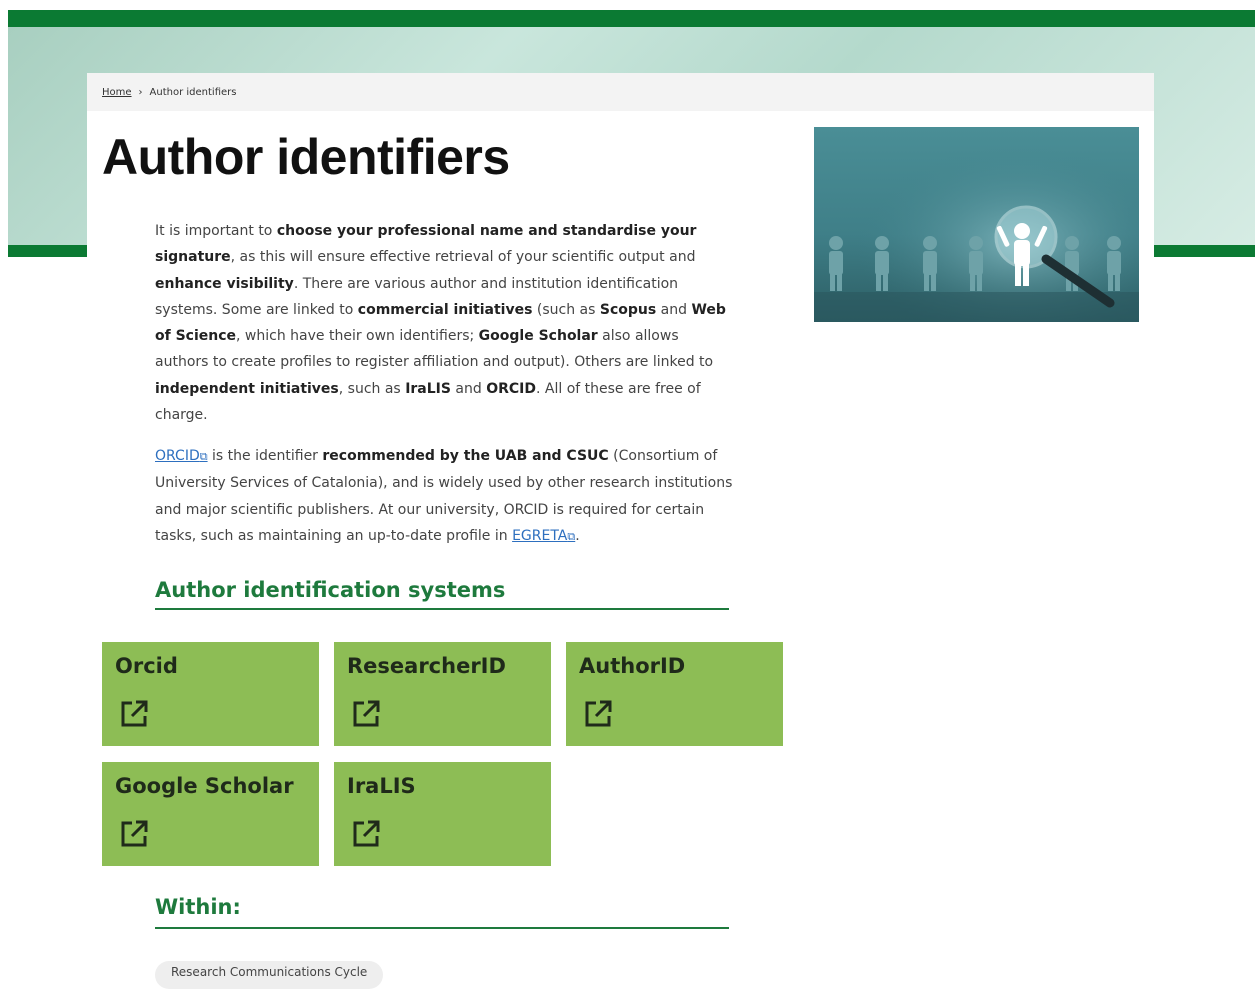 The image size is (1255, 989). What do you see at coordinates (632, 666) in the screenshot?
I see `card-label: AuthorID` at bounding box center [632, 666].